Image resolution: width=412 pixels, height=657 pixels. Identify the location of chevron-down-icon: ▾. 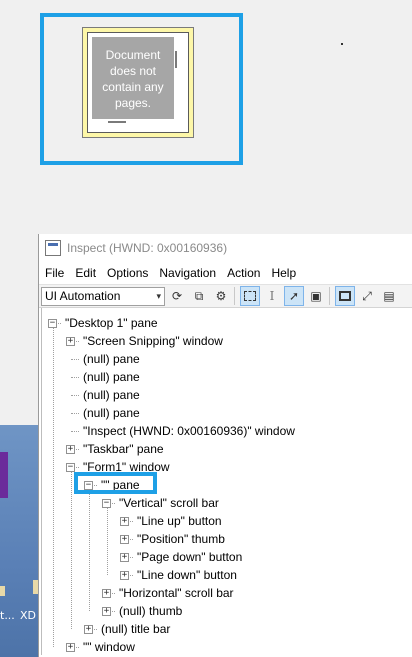
(158, 295).